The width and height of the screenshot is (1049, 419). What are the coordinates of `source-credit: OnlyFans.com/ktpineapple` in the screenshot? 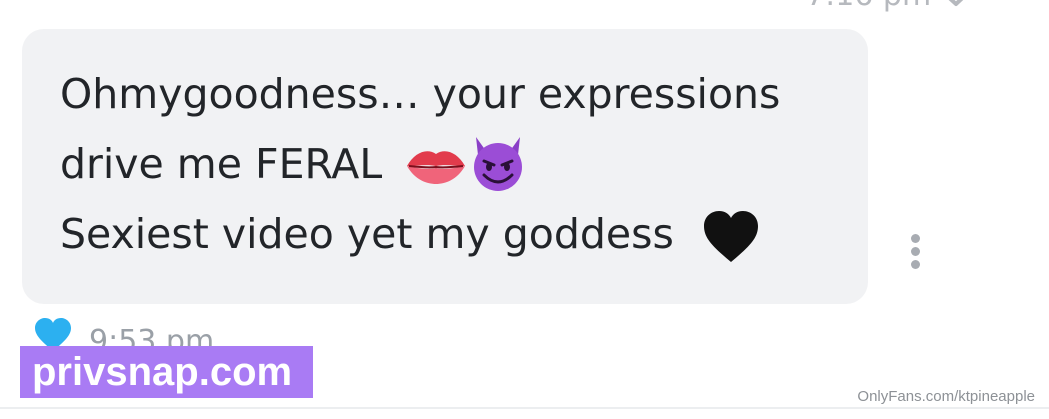 It's located at (946, 396).